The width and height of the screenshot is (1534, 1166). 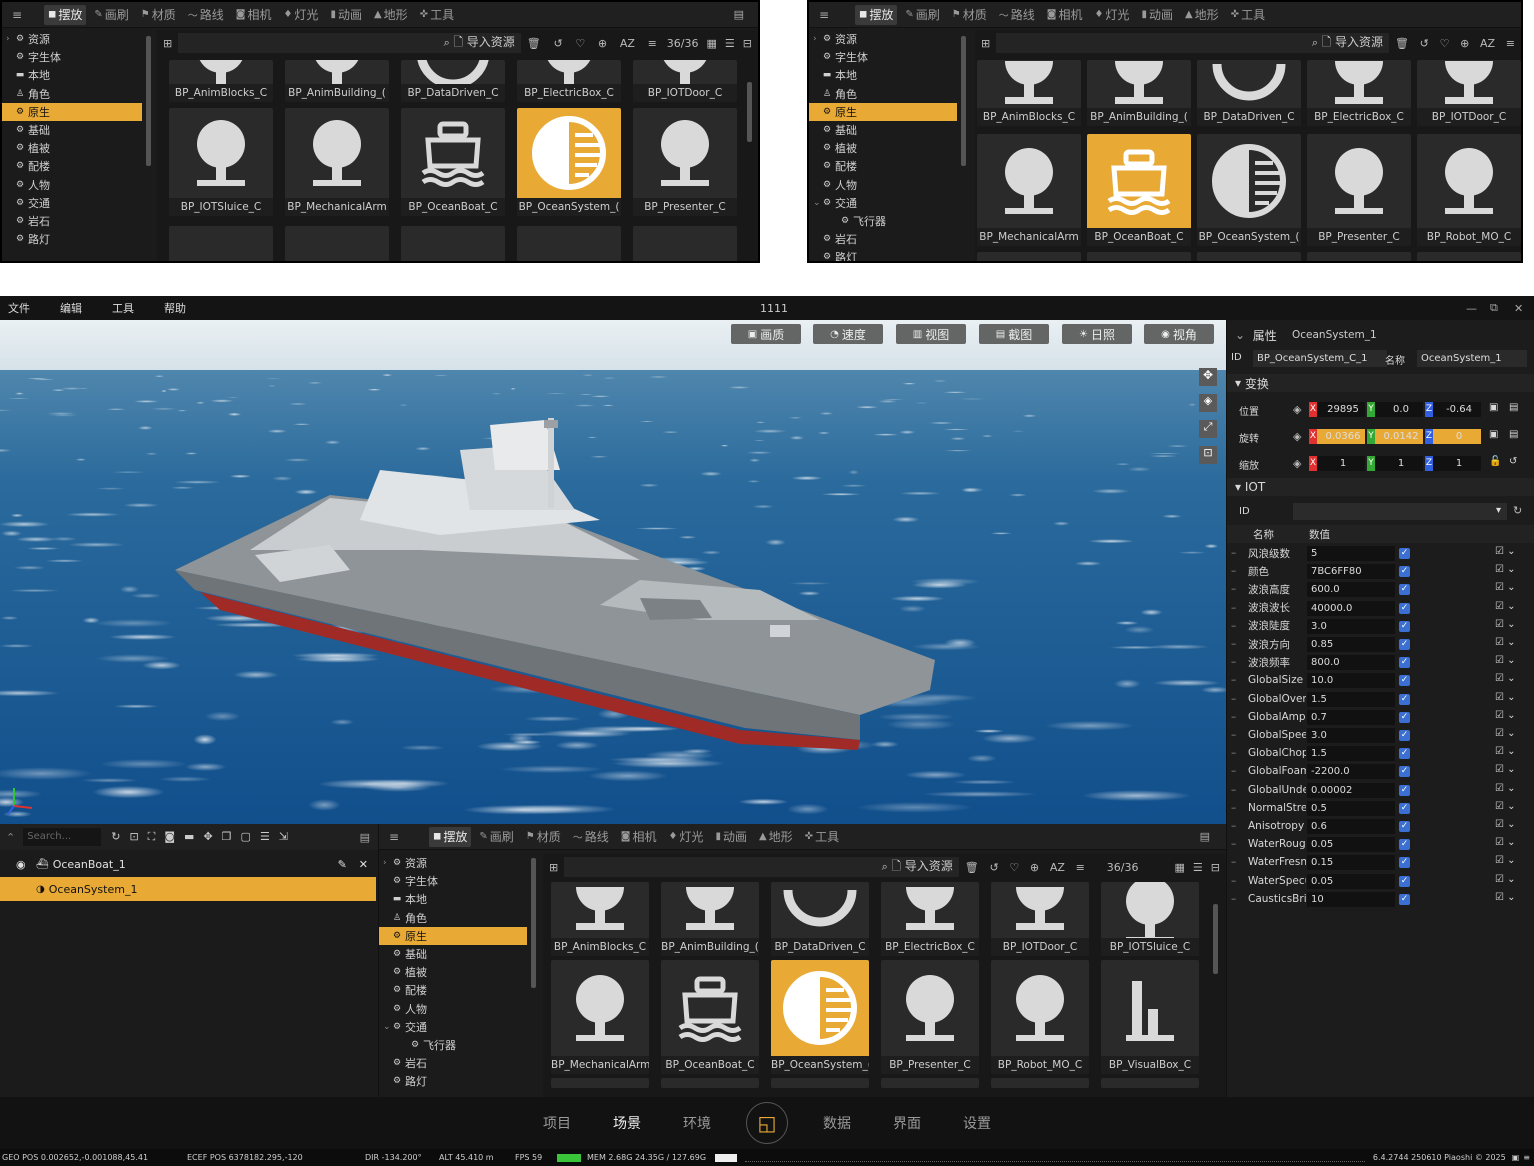 I want to click on add-icon: ⊕, so click(x=1464, y=43).